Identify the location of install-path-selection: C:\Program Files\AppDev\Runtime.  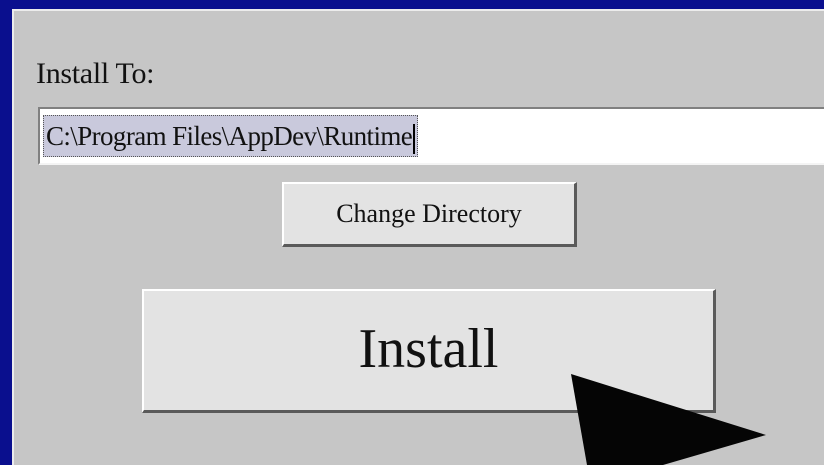
(231, 136).